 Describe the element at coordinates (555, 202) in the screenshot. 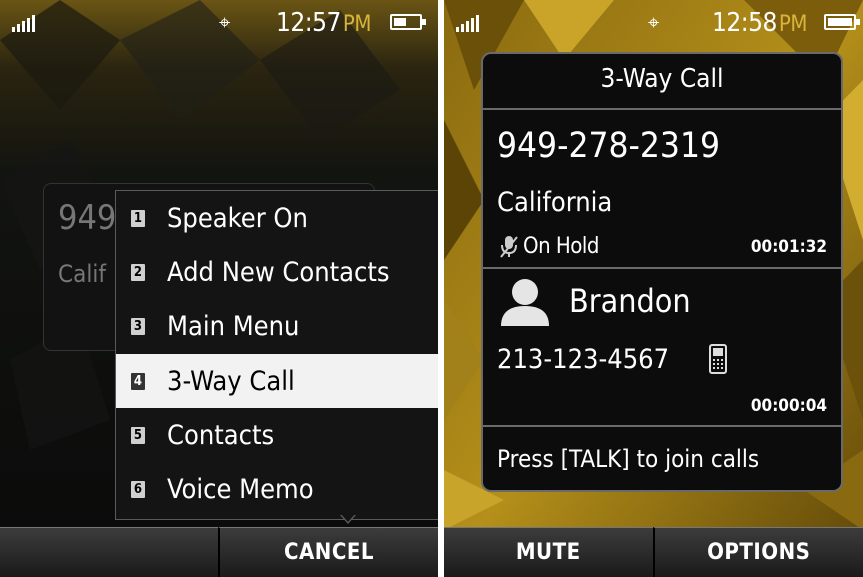

I see `held-call-location: California` at that location.